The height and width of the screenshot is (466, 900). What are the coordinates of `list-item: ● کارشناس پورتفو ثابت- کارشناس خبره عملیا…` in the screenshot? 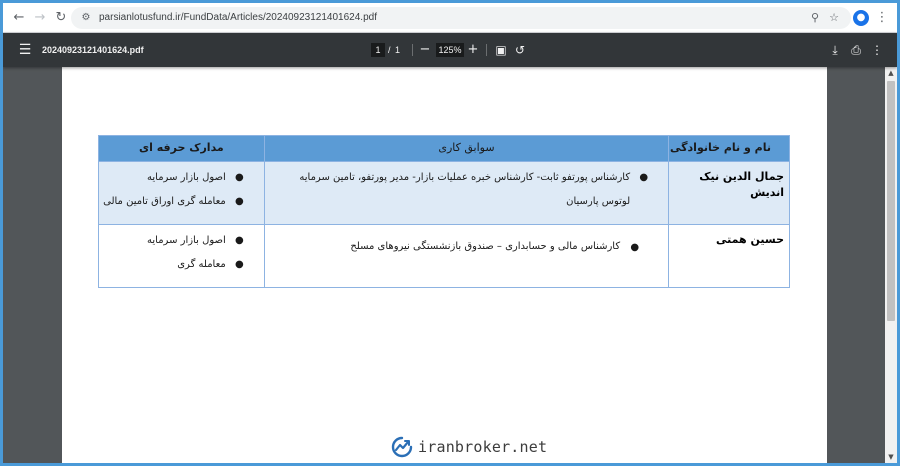 It's located at (466, 190).